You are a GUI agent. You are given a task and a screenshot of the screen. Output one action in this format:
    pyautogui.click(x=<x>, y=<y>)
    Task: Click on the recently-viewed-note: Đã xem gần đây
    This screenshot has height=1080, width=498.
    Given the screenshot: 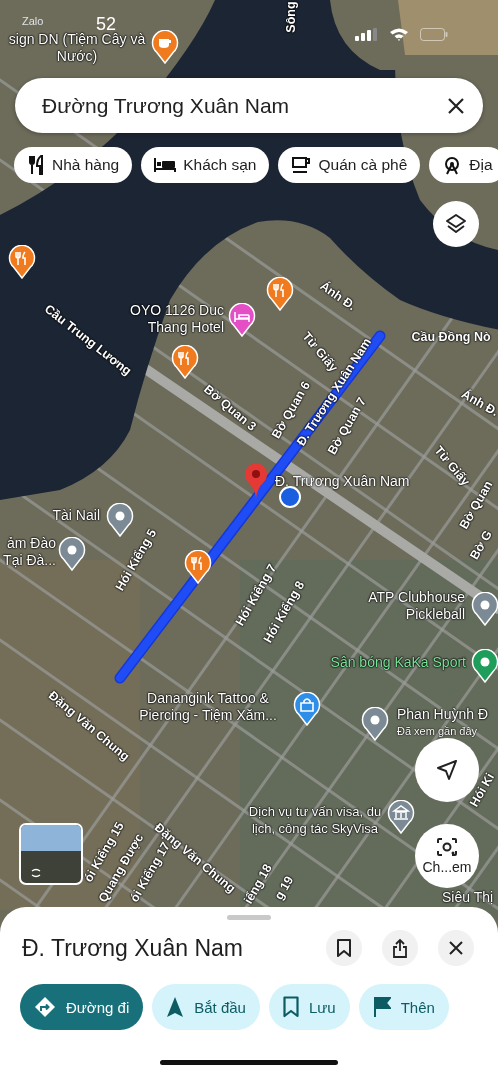 What is the action you would take?
    pyautogui.click(x=437, y=731)
    